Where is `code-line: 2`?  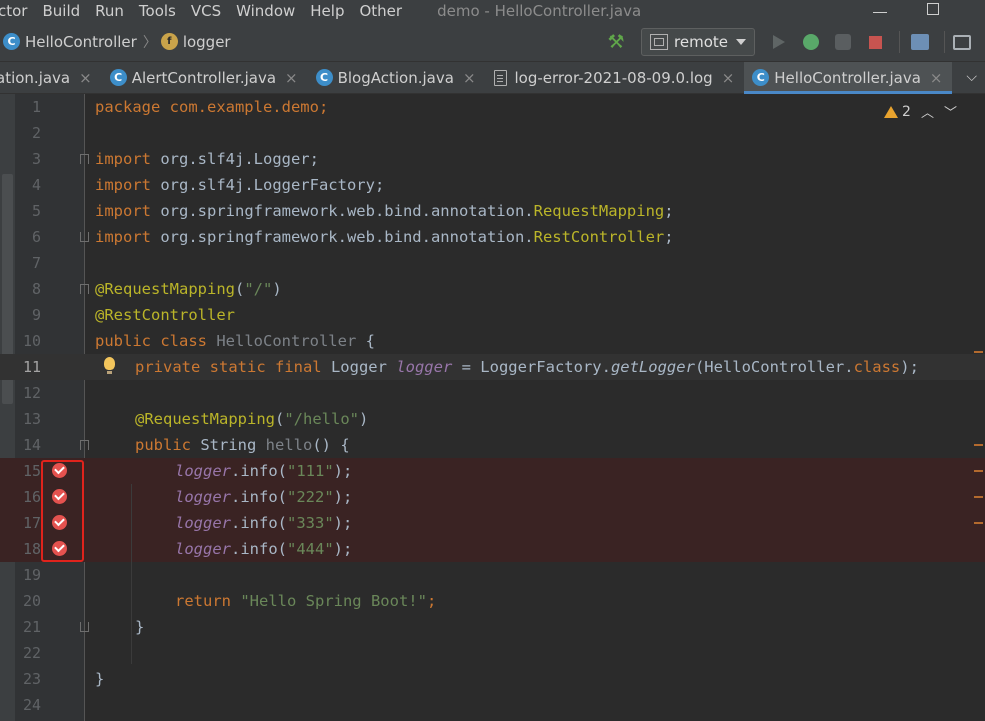 code-line: 2 is located at coordinates (492, 133).